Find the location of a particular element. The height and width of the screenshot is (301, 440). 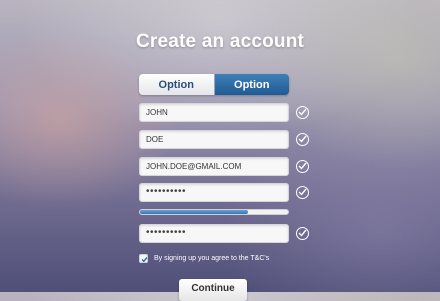

terms-checkbox-icon is located at coordinates (143, 258).